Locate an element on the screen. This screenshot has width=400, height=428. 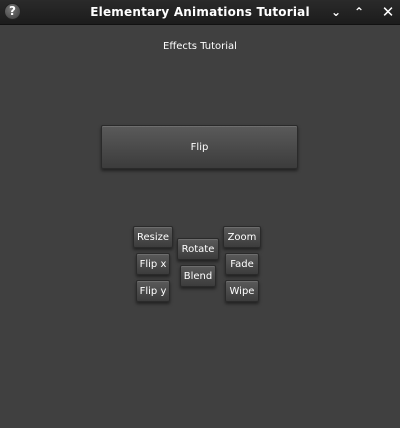
wipe-button: Wipe is located at coordinates (242, 291).